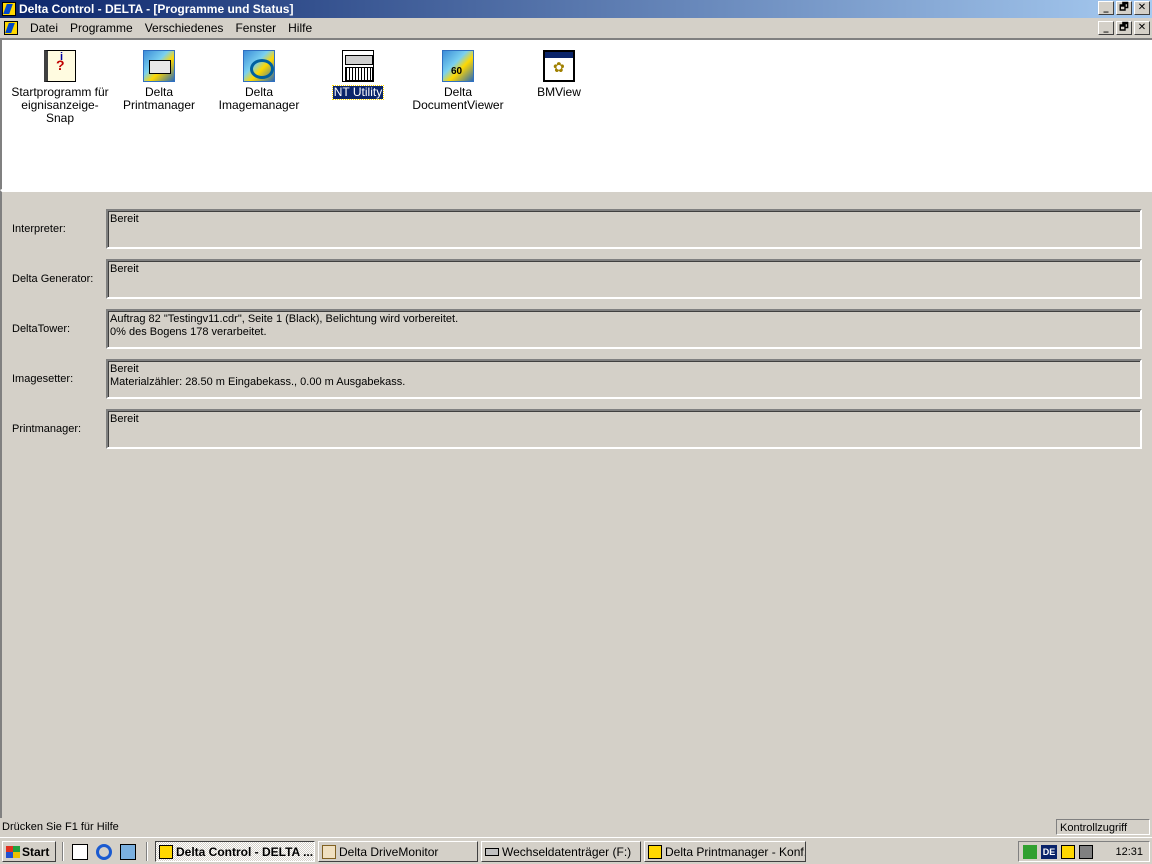 Image resolution: width=1152 pixels, height=864 pixels. Describe the element at coordinates (358, 92) in the screenshot. I see `program-label: NT Utility` at that location.